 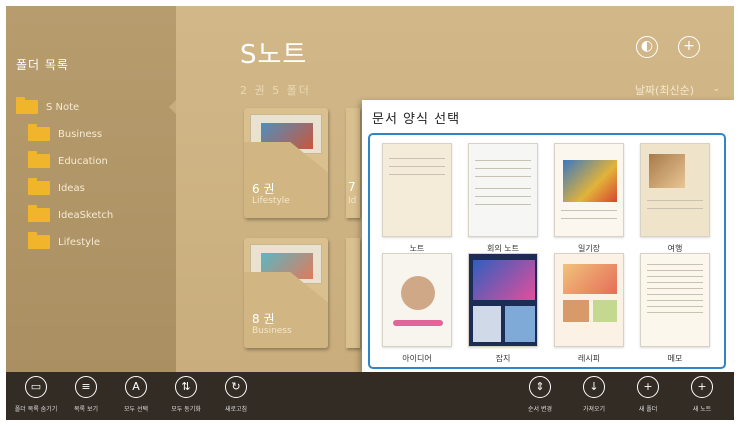 What do you see at coordinates (503, 190) in the screenshot?
I see `template-meeting-note` at bounding box center [503, 190].